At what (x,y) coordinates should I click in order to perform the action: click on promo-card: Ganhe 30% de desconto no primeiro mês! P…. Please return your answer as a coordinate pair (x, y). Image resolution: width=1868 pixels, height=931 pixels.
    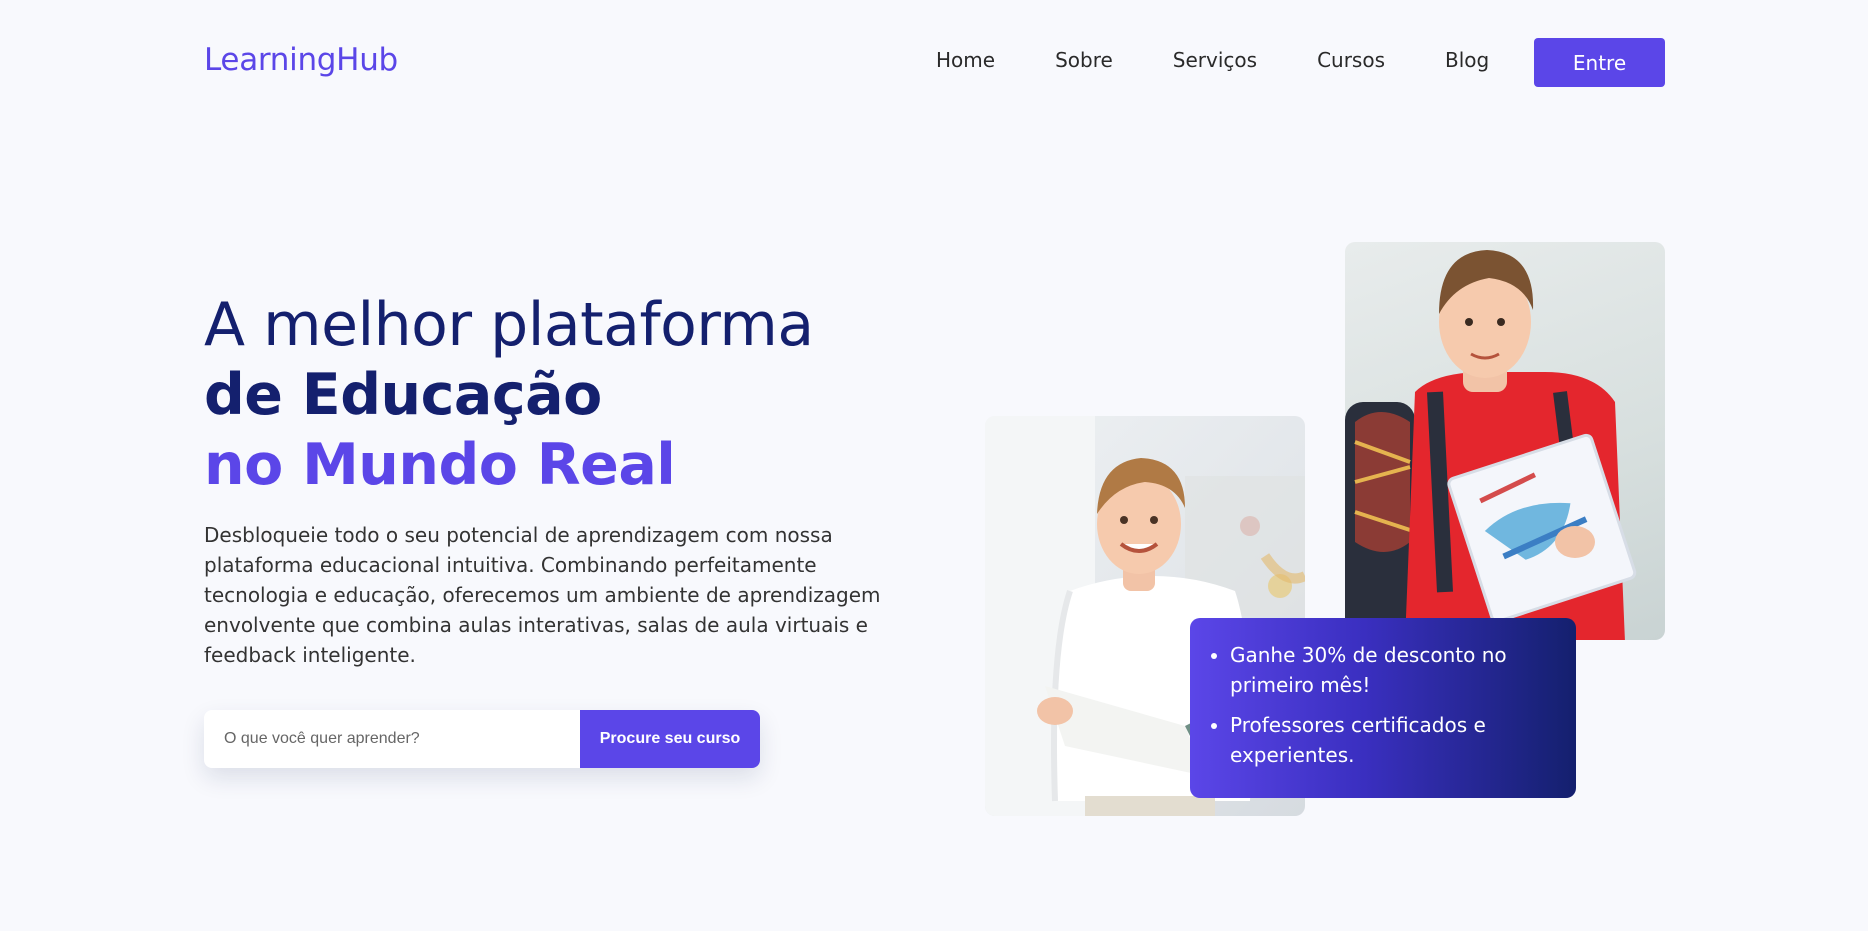
    Looking at the image, I should click on (1383, 708).